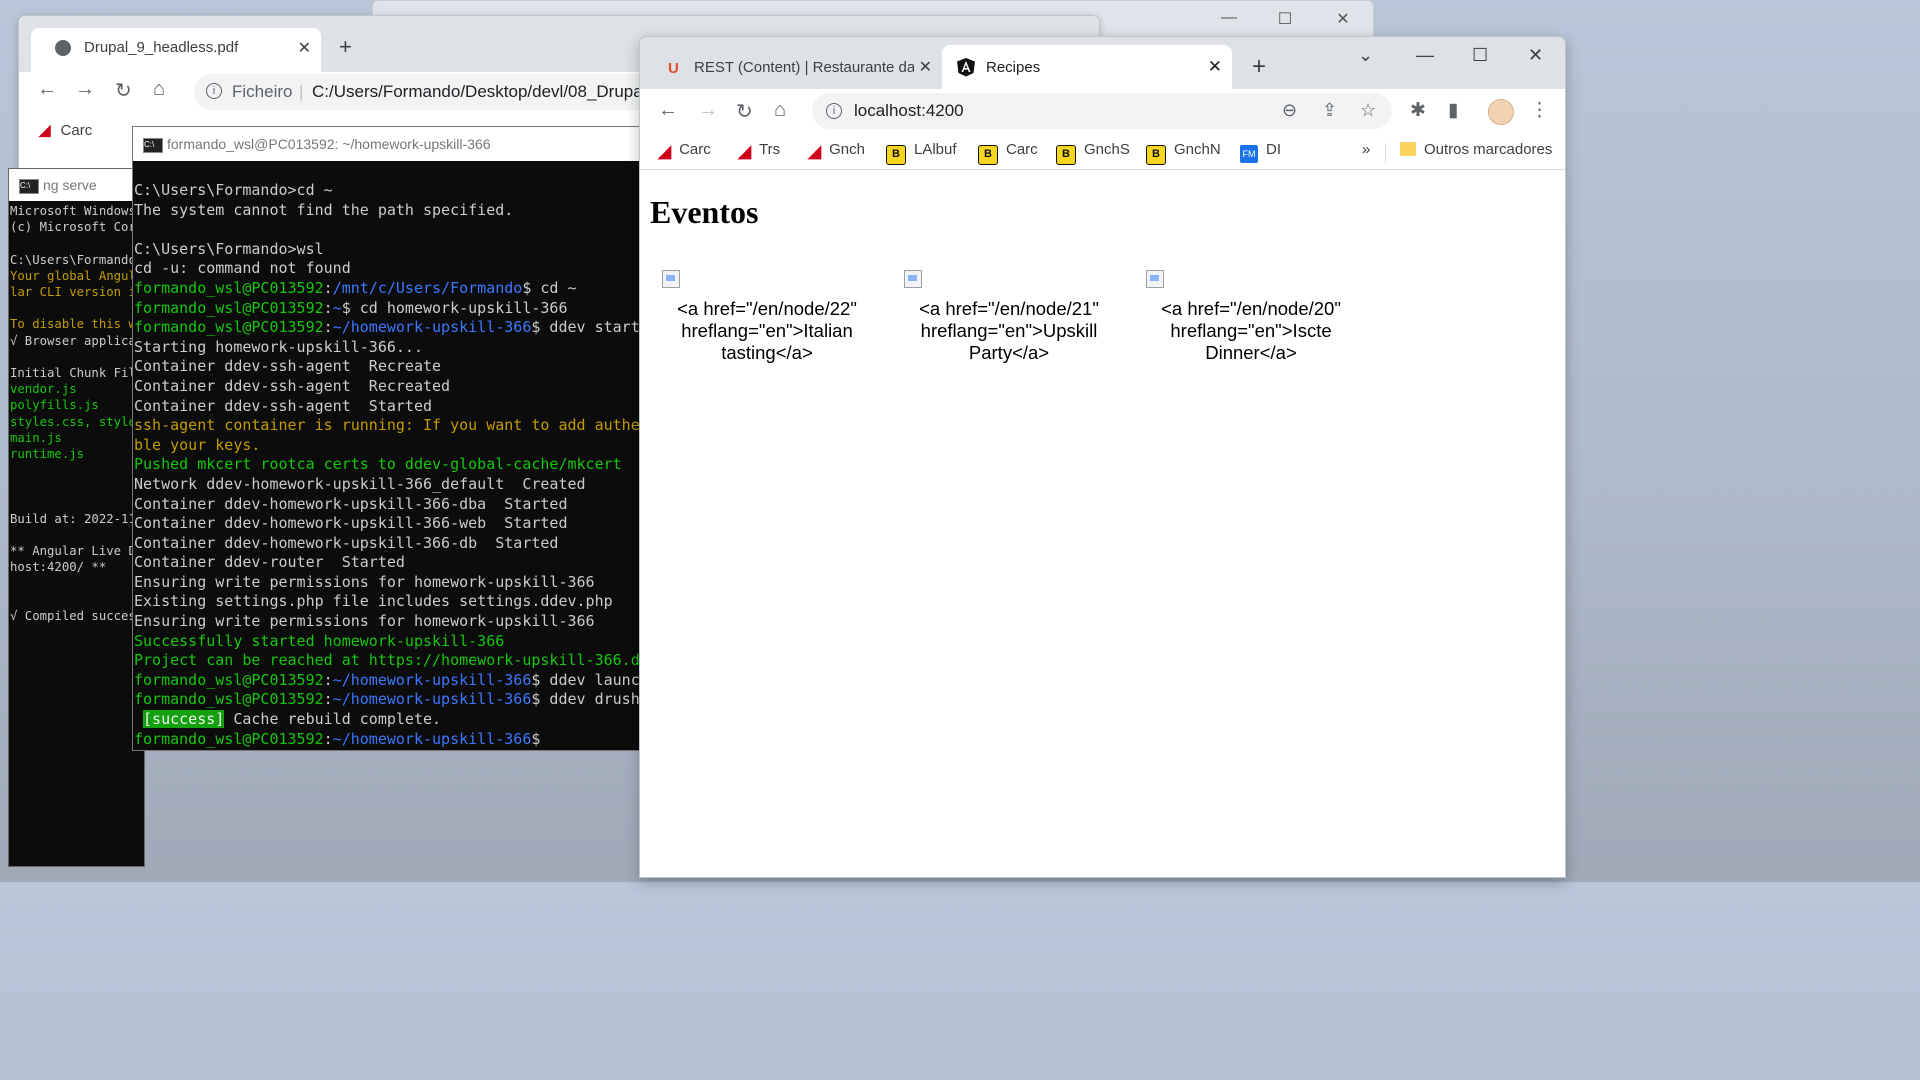 Image resolution: width=1920 pixels, height=1080 pixels. What do you see at coordinates (1501, 112) in the screenshot?
I see `avatar` at bounding box center [1501, 112].